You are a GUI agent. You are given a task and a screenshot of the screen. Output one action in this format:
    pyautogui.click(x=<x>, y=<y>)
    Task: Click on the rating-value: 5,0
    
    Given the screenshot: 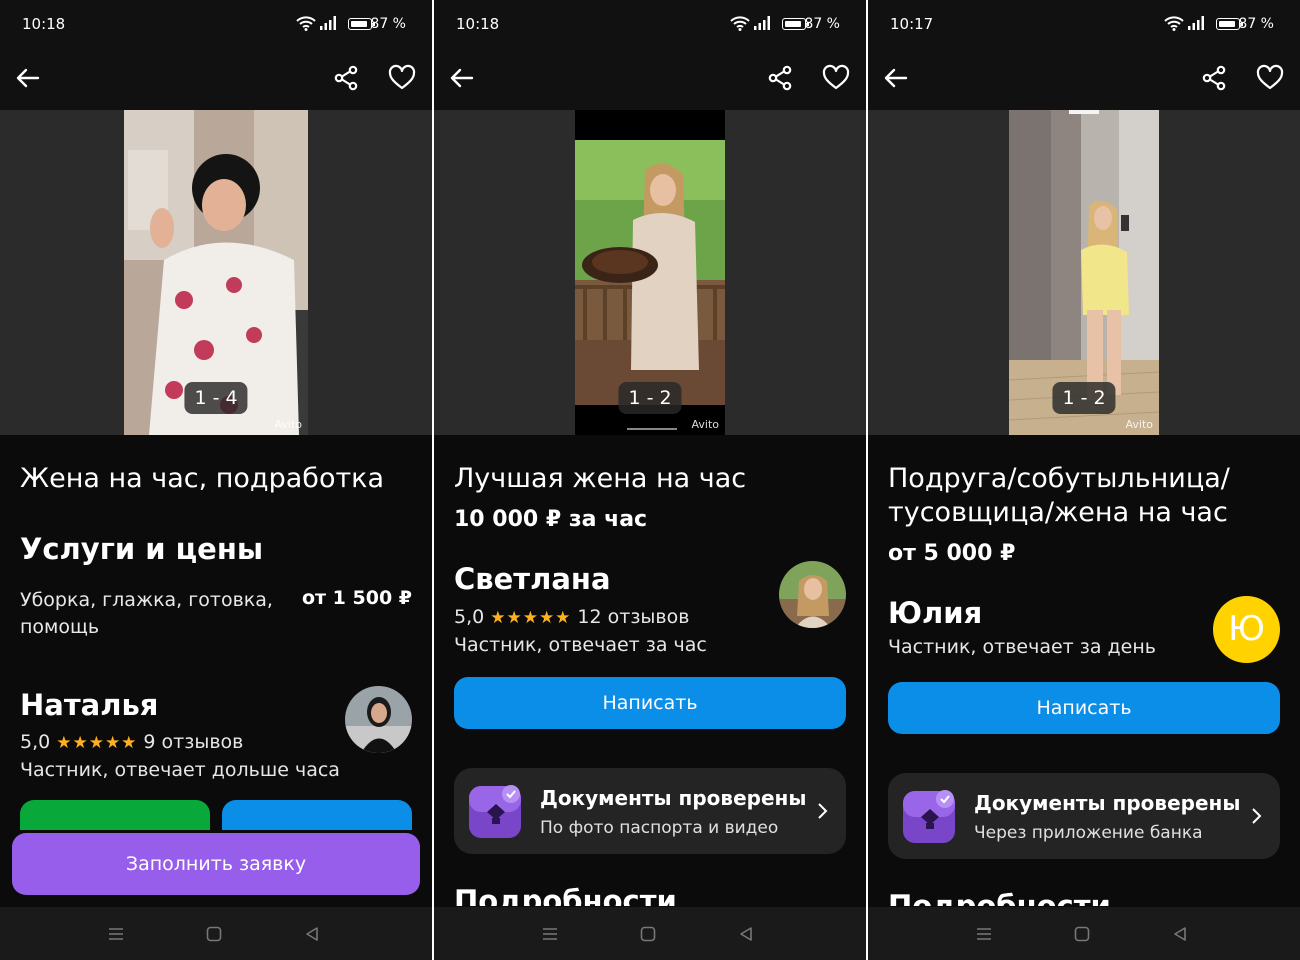 What is the action you would take?
    pyautogui.click(x=469, y=617)
    